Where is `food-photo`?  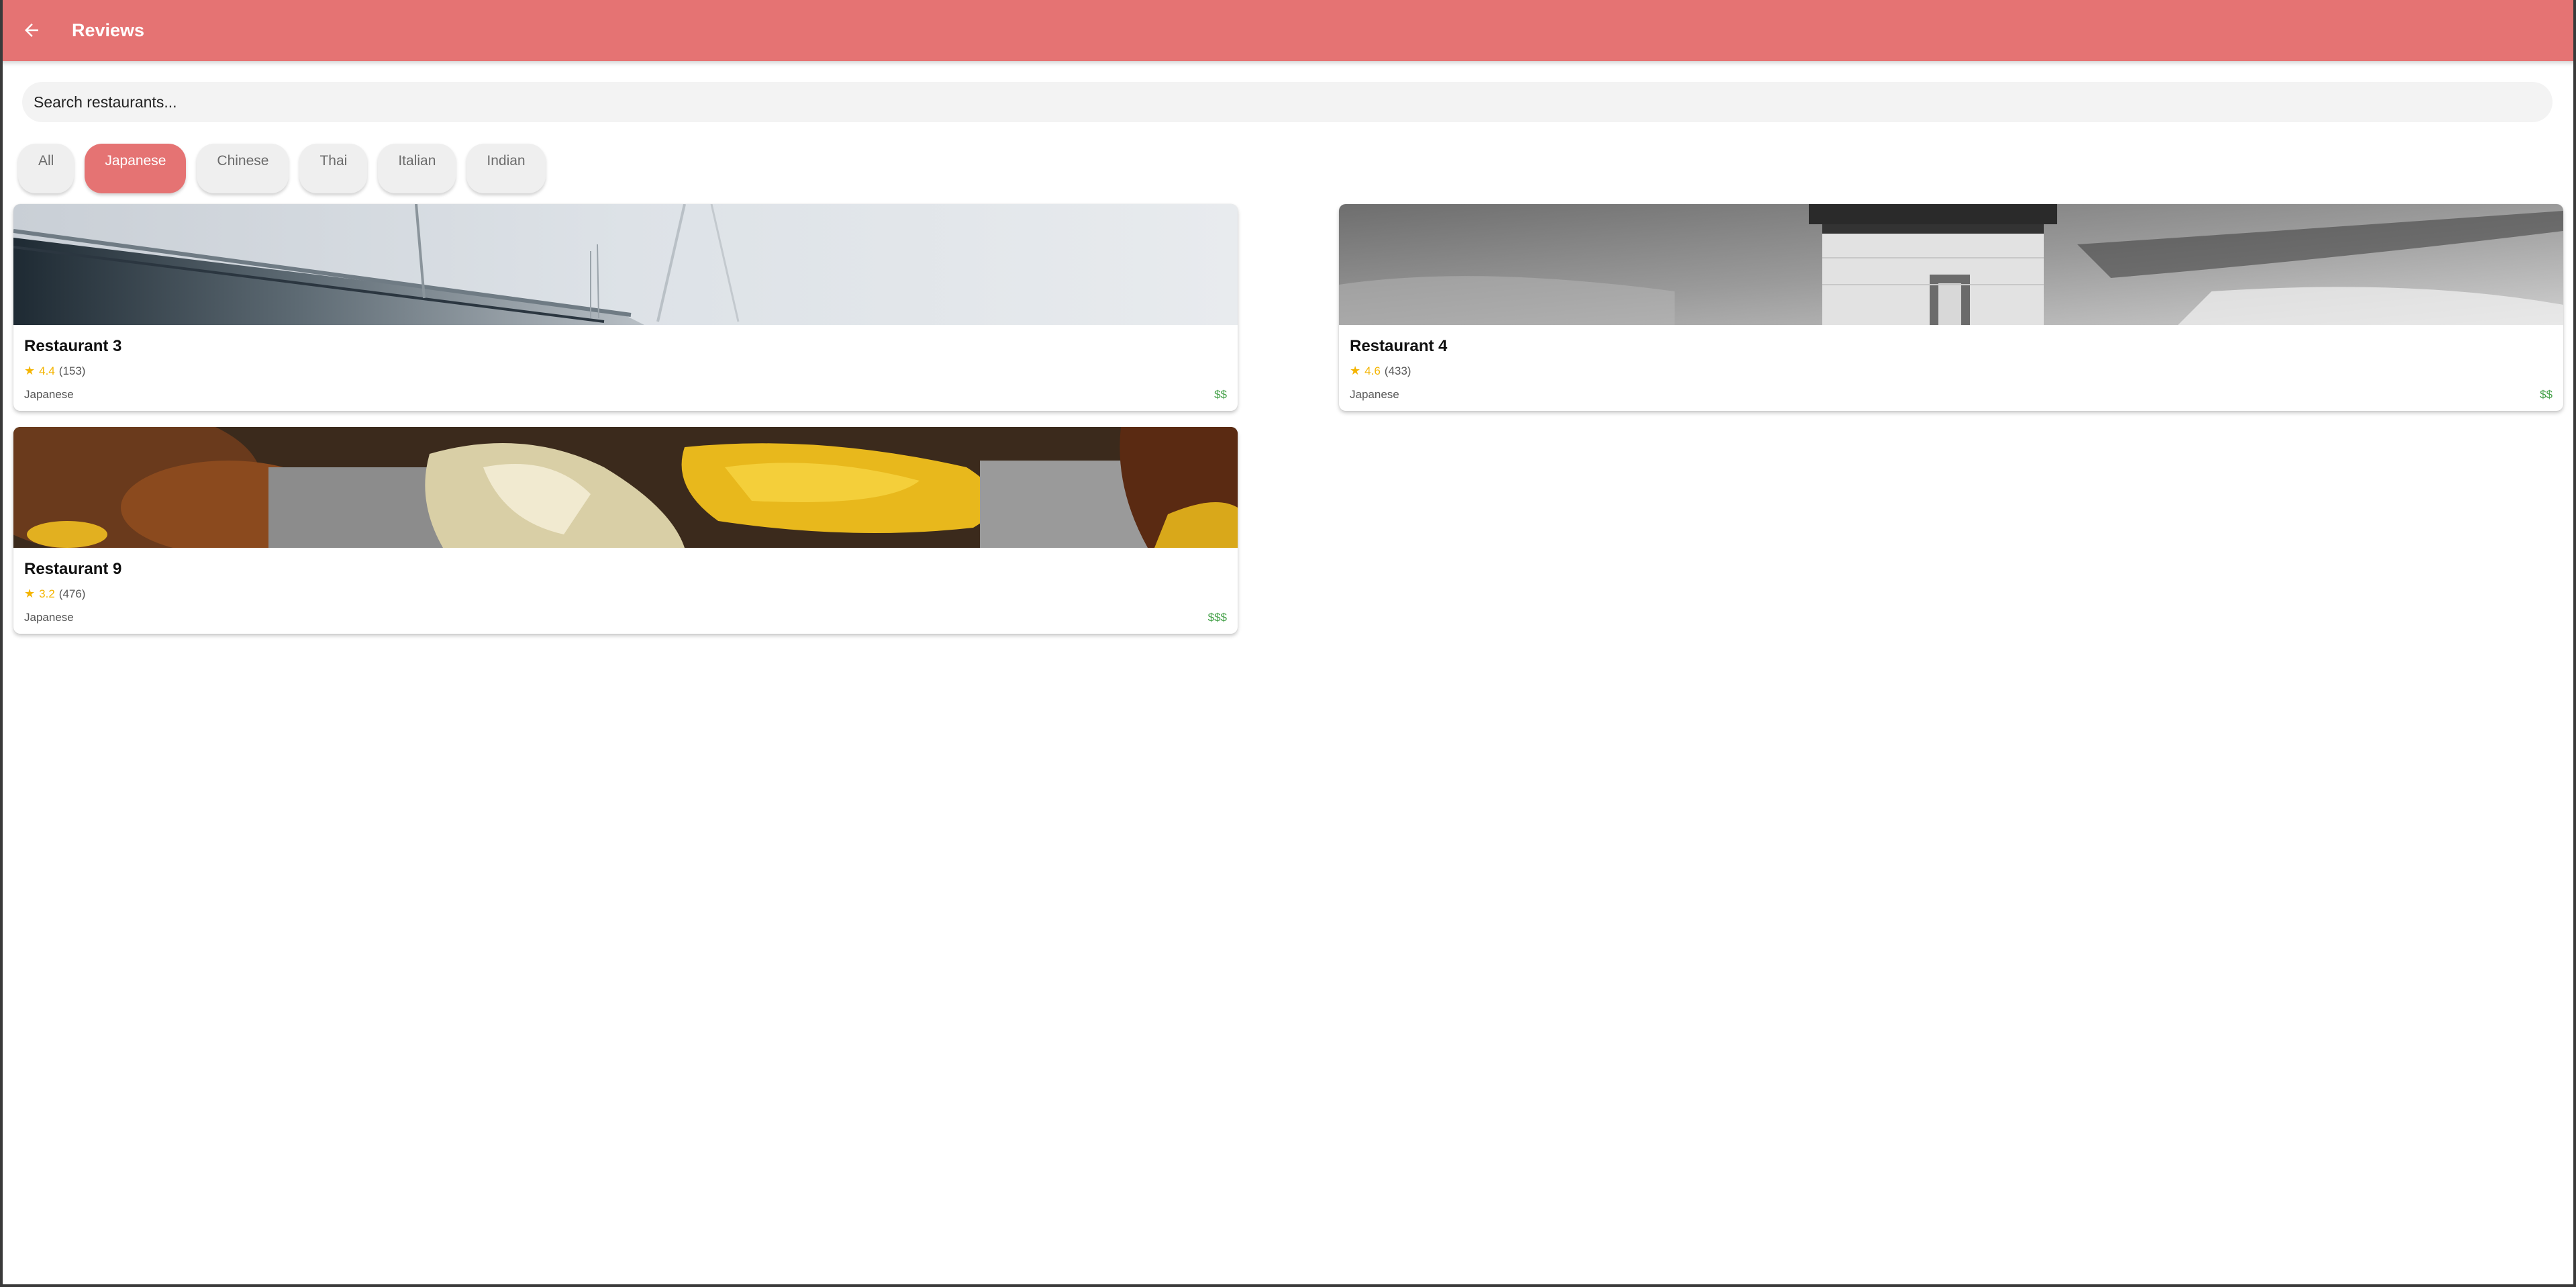 food-photo is located at coordinates (625, 487).